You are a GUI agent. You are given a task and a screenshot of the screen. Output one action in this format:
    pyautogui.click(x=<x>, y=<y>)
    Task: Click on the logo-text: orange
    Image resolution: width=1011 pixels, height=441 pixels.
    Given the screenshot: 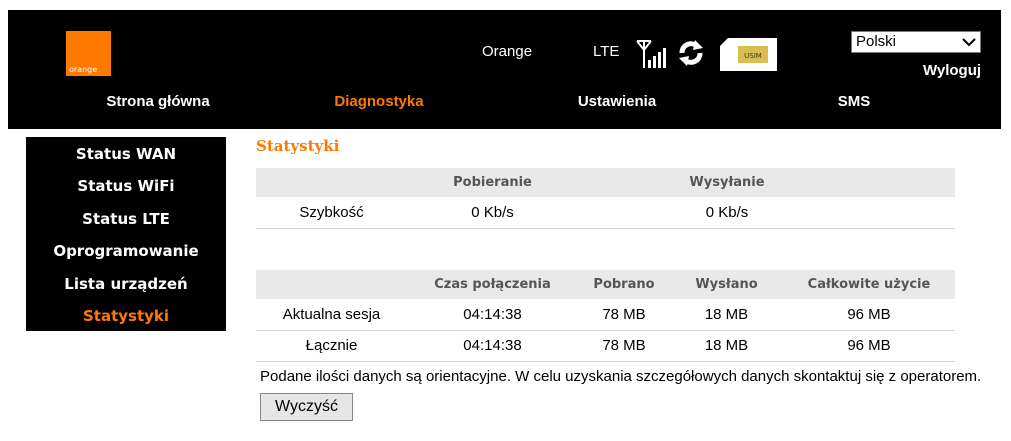 What is the action you would take?
    pyautogui.click(x=83, y=69)
    